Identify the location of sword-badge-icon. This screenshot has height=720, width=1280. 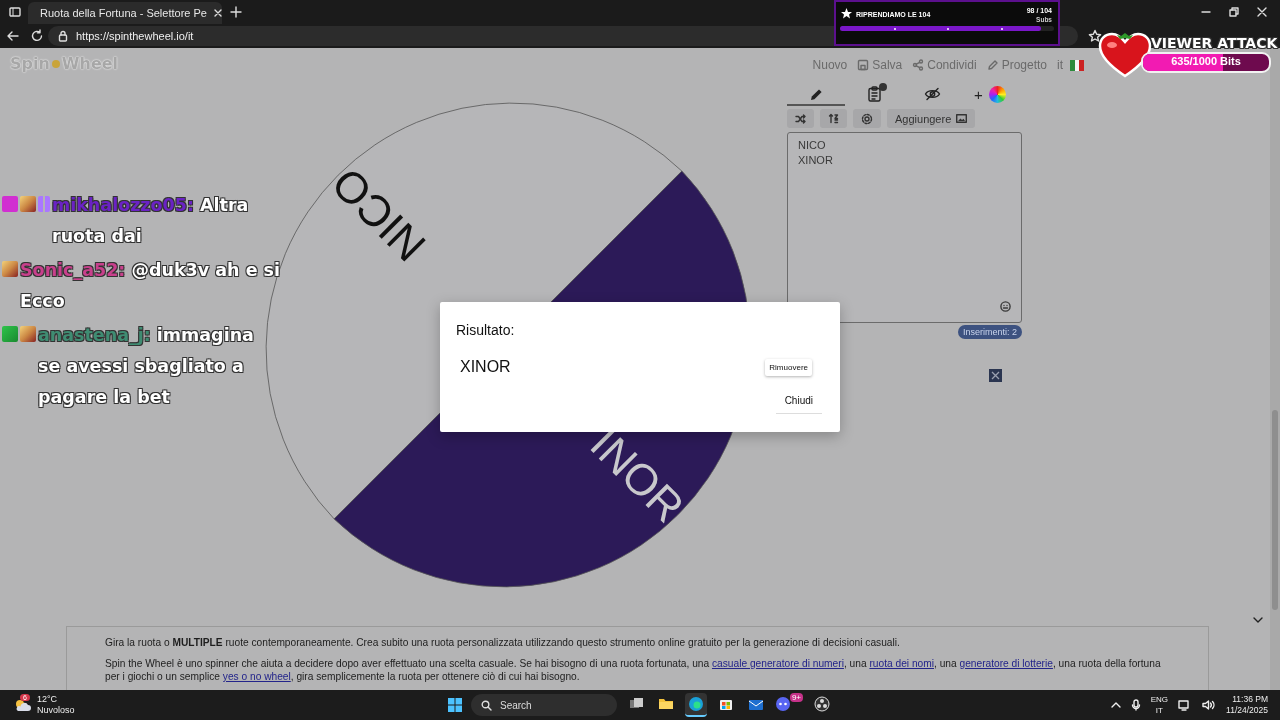
(10, 334).